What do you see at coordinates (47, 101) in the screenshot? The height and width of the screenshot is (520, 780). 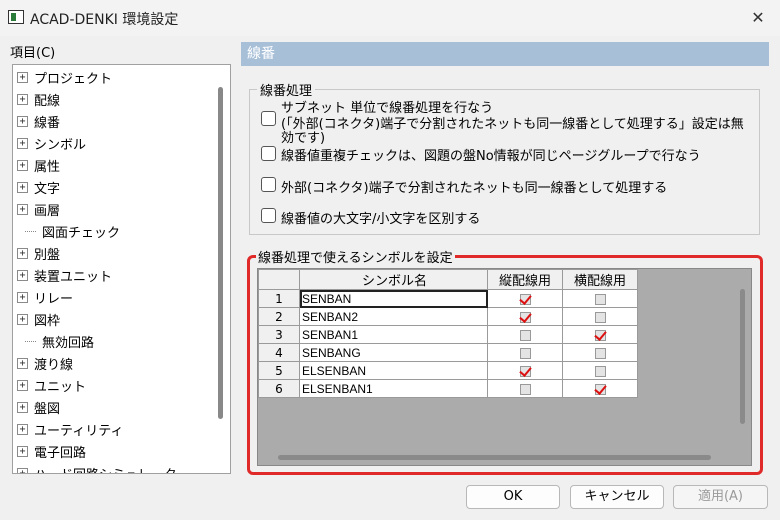 I see `tree-item-label: 配線` at bounding box center [47, 101].